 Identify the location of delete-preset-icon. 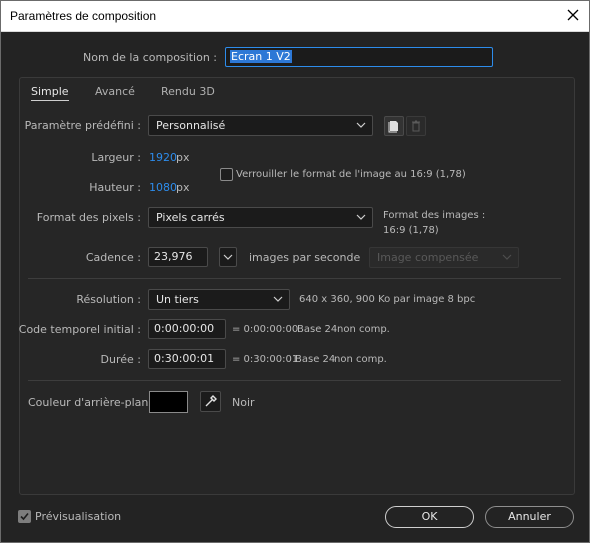
(416, 126).